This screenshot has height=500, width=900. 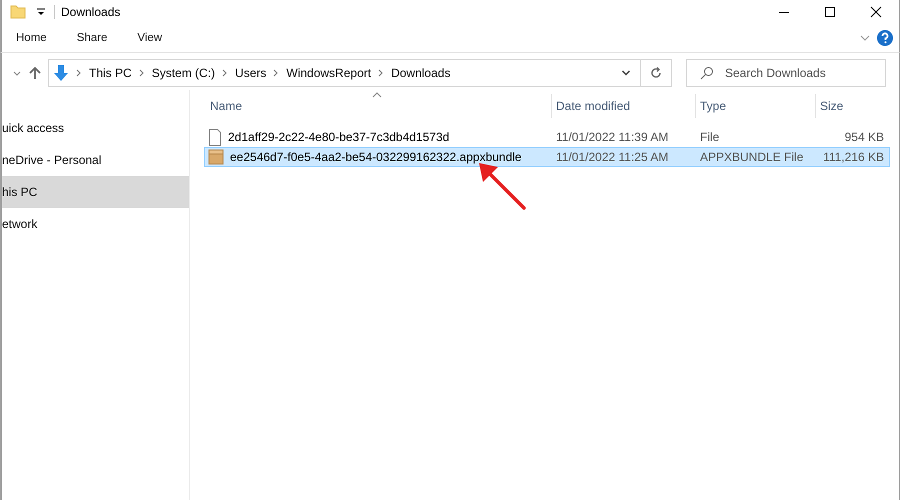 I want to click on dropdown-icon, so click(x=41, y=12).